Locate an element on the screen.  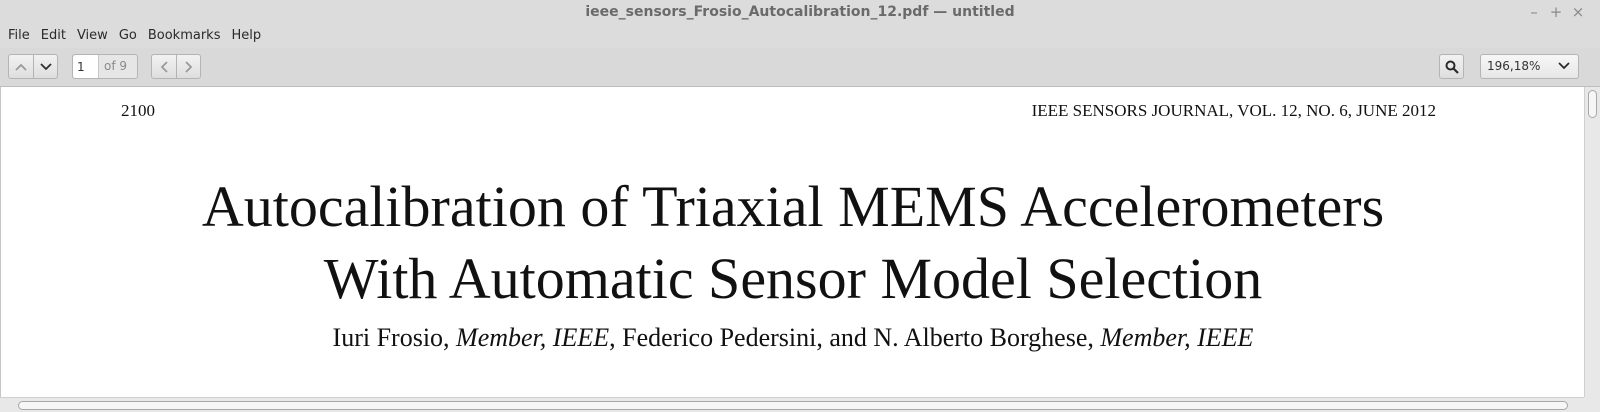
horizontal-scrollbar is located at coordinates (792, 404).